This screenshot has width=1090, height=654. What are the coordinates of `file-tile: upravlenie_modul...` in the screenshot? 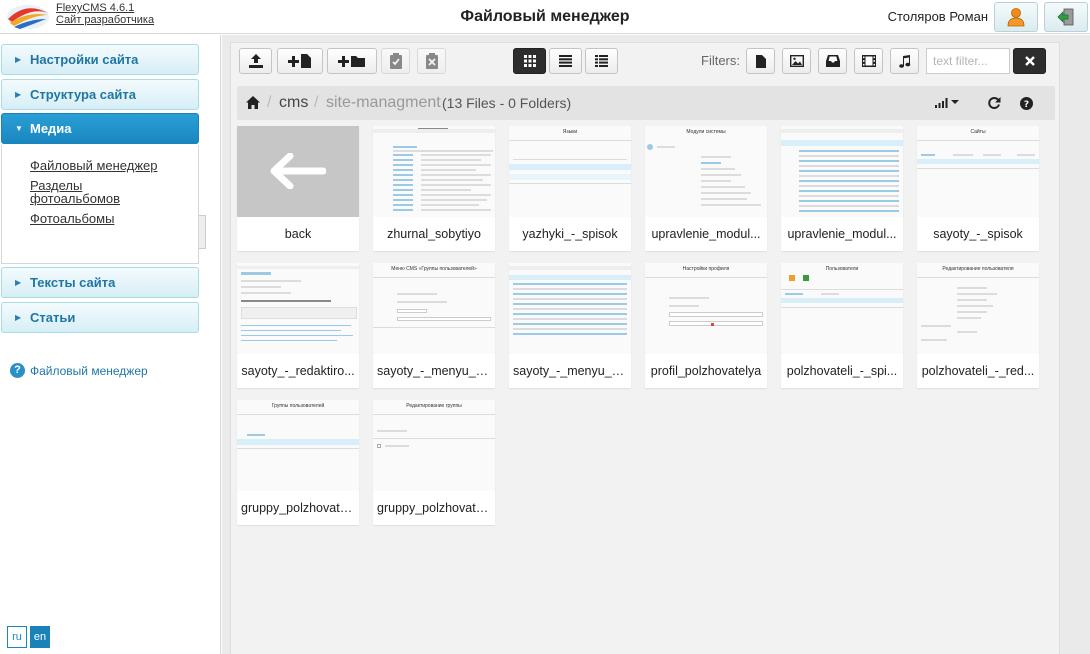 It's located at (842, 188).